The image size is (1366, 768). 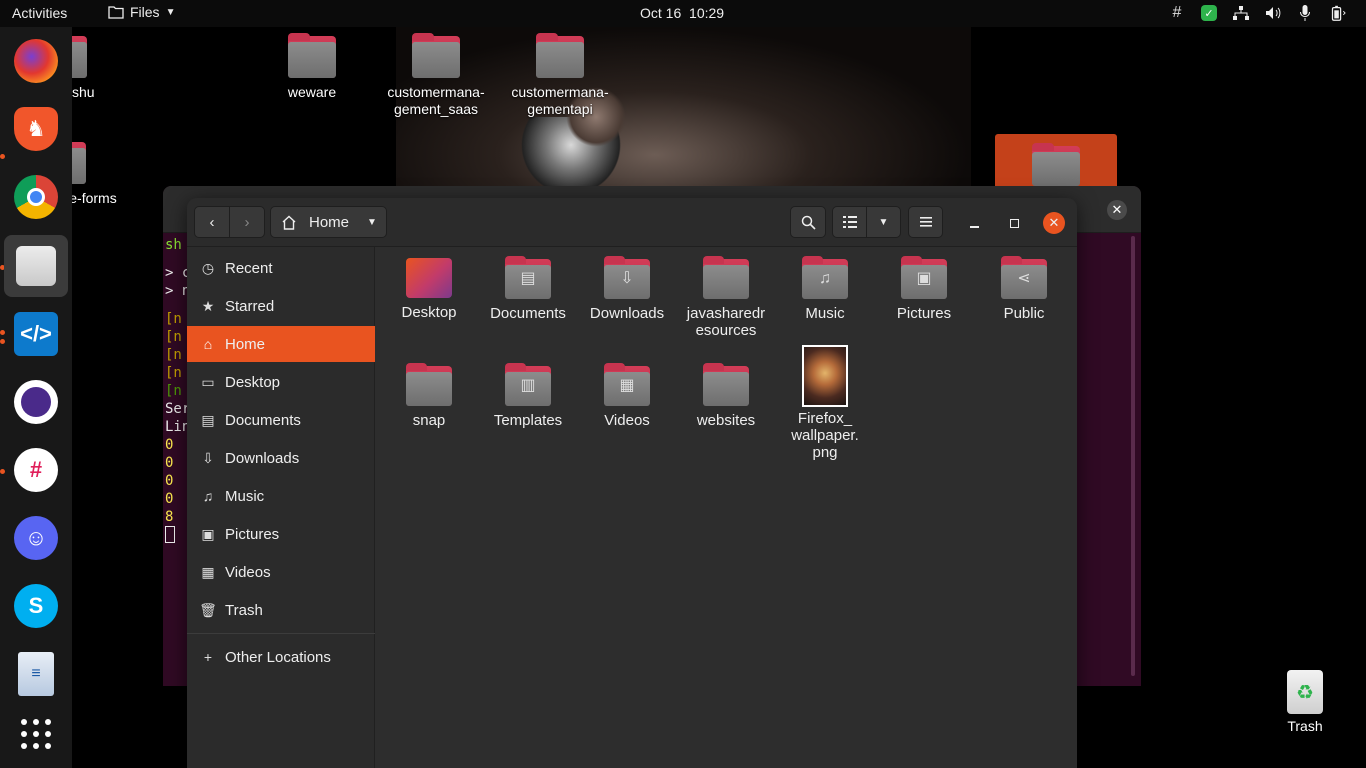 I want to click on view-options-button: ▼, so click(x=883, y=222).